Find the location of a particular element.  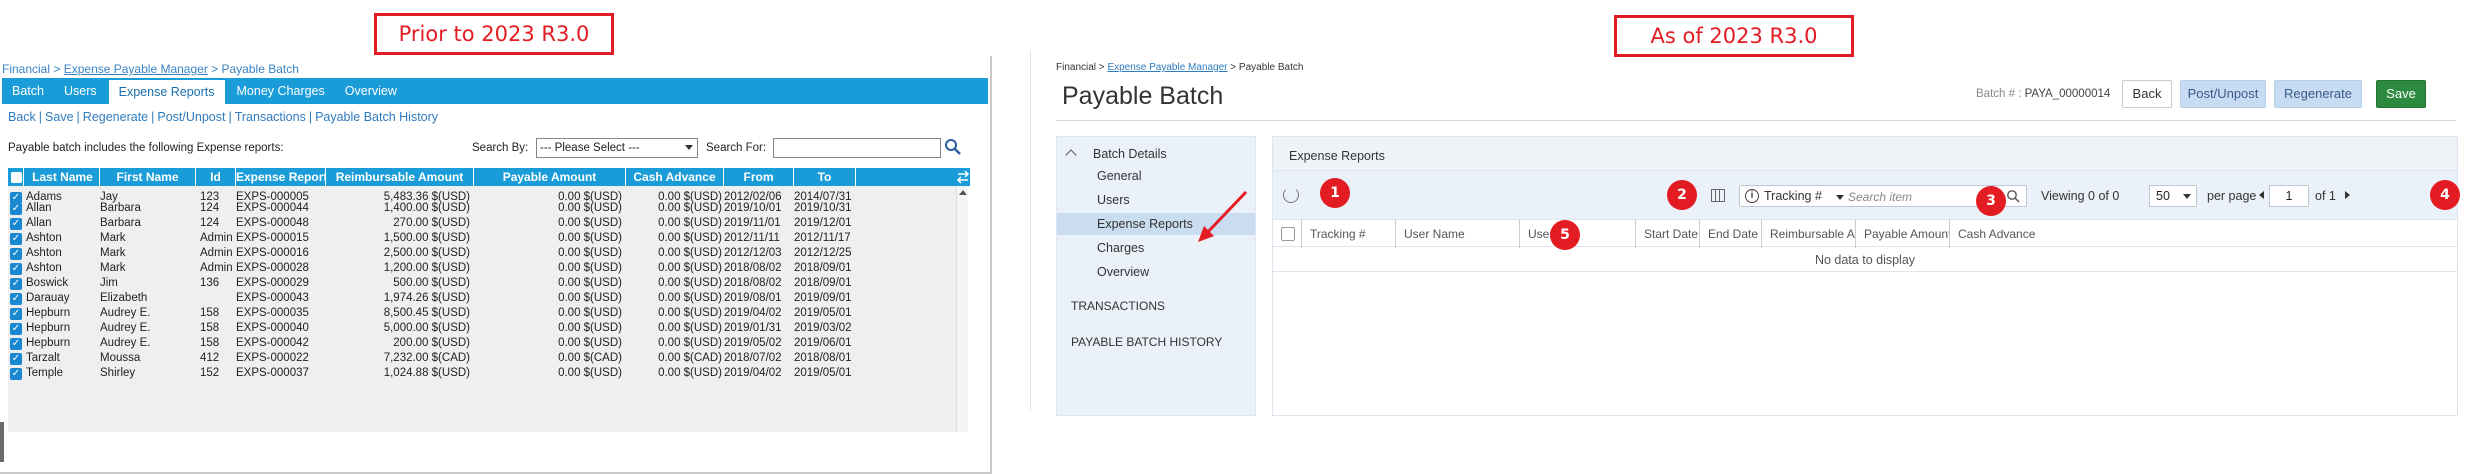

batch-number-label: Batch # : is located at coordinates (1999, 94).